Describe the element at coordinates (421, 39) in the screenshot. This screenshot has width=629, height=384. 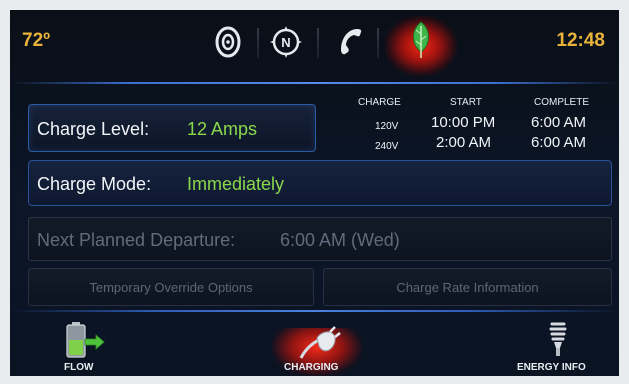
I see `leaf-icon` at that location.